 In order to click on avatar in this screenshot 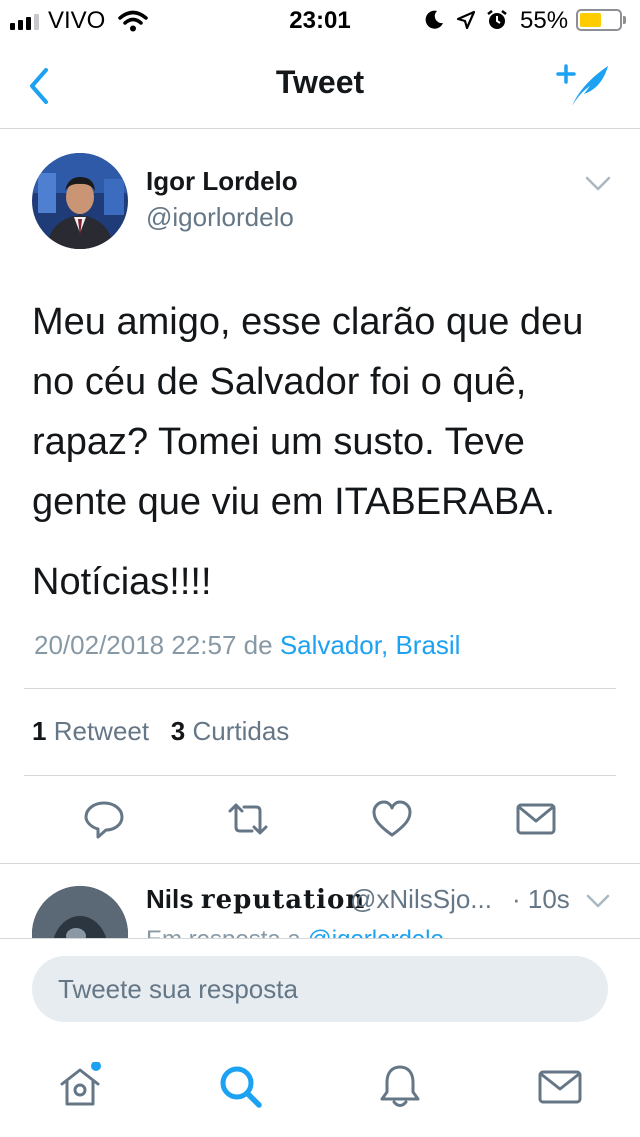, I will do `click(80, 201)`.